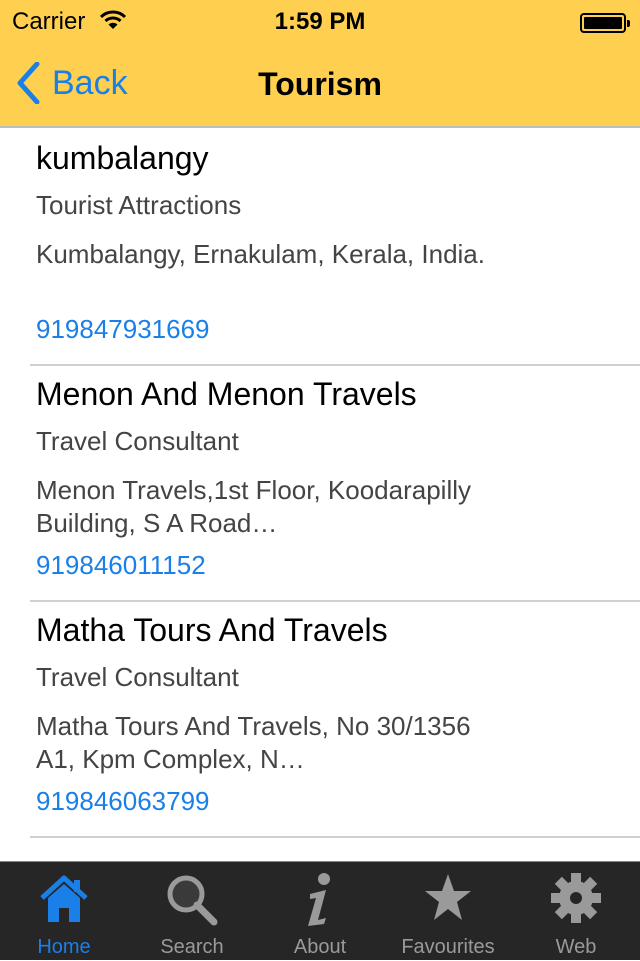 The height and width of the screenshot is (961, 640). What do you see at coordinates (90, 82) in the screenshot?
I see `back-label: Back` at bounding box center [90, 82].